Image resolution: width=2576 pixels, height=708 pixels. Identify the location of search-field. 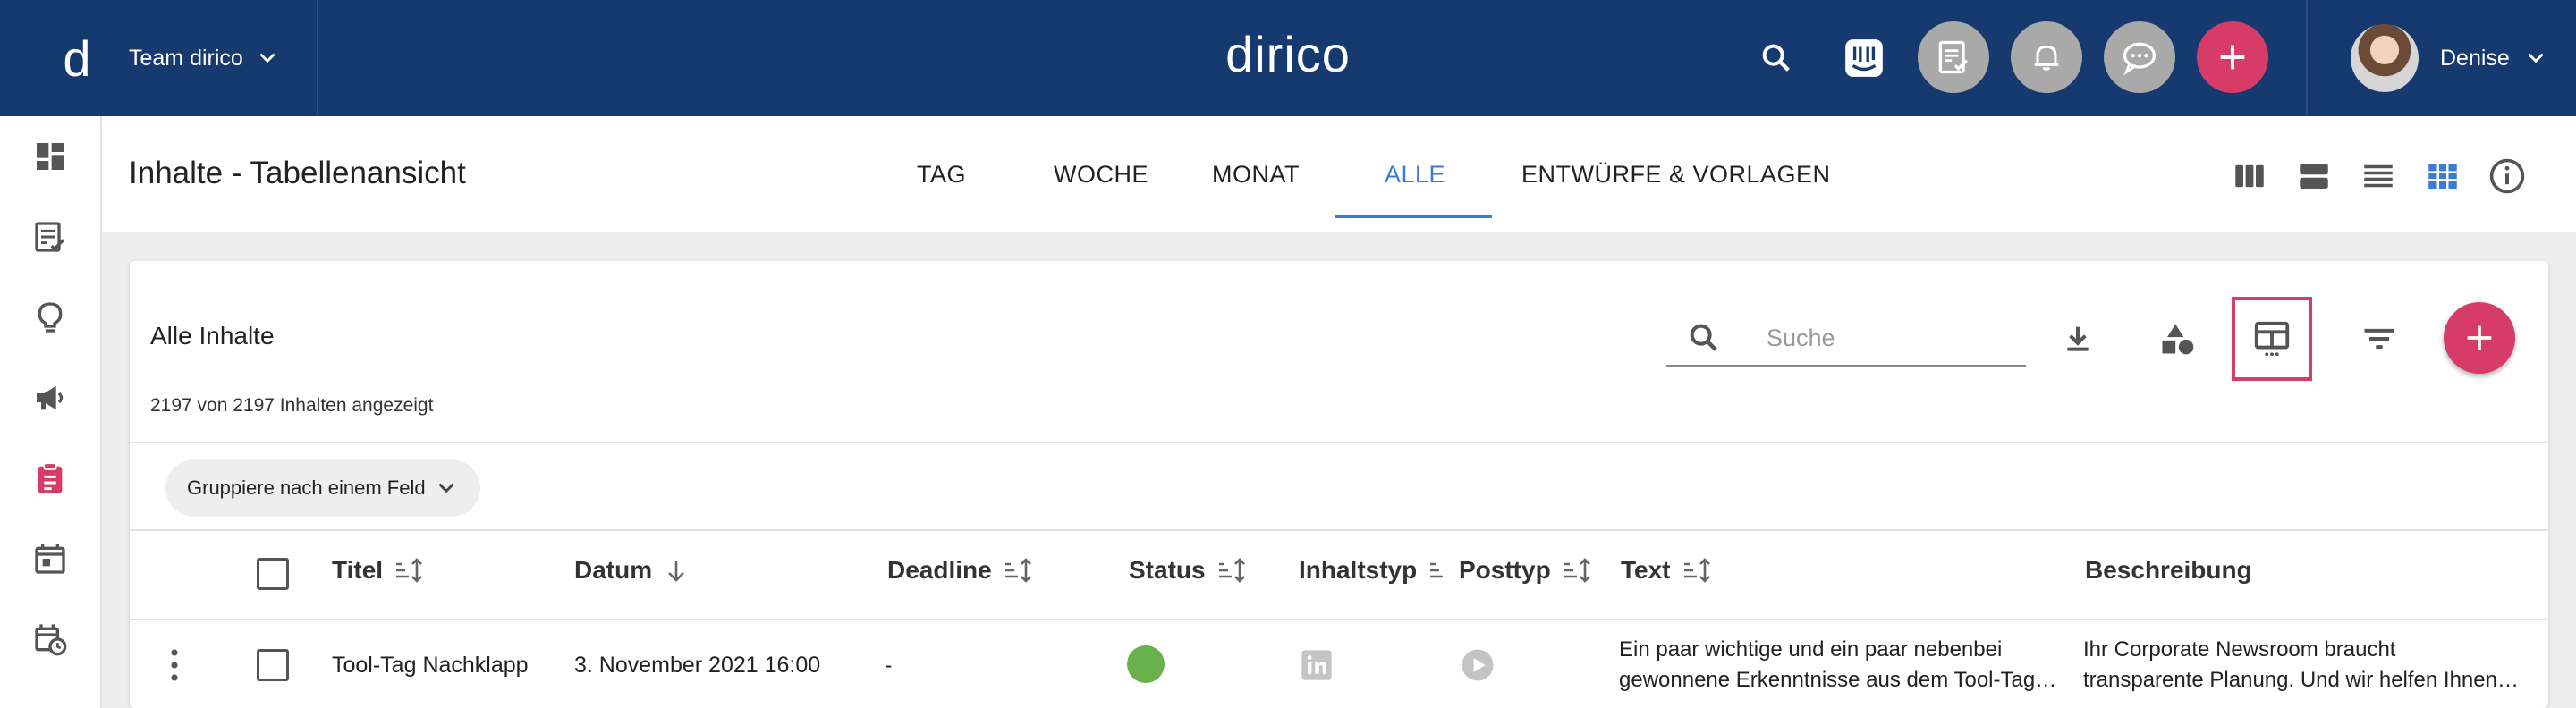
(1846, 339).